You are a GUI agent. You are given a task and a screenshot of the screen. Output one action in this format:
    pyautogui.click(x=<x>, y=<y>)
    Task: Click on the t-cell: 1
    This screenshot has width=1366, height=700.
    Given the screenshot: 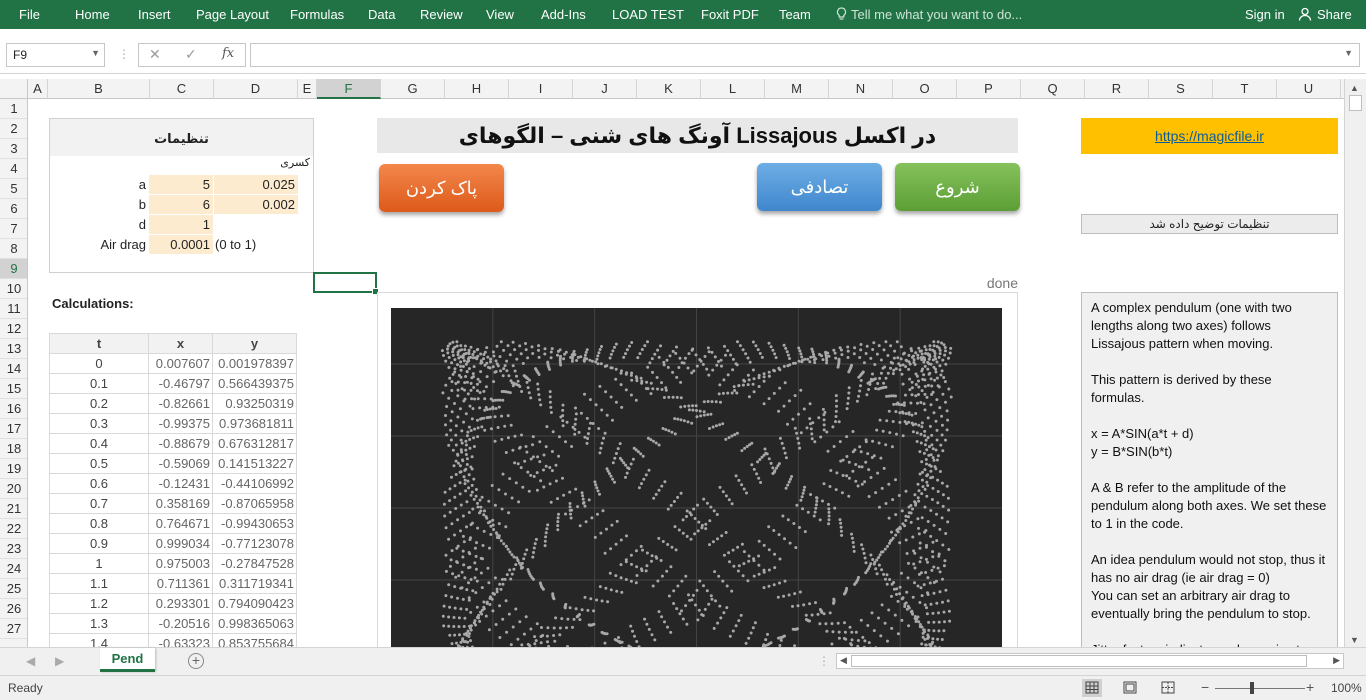 What is the action you would take?
    pyautogui.click(x=99, y=563)
    